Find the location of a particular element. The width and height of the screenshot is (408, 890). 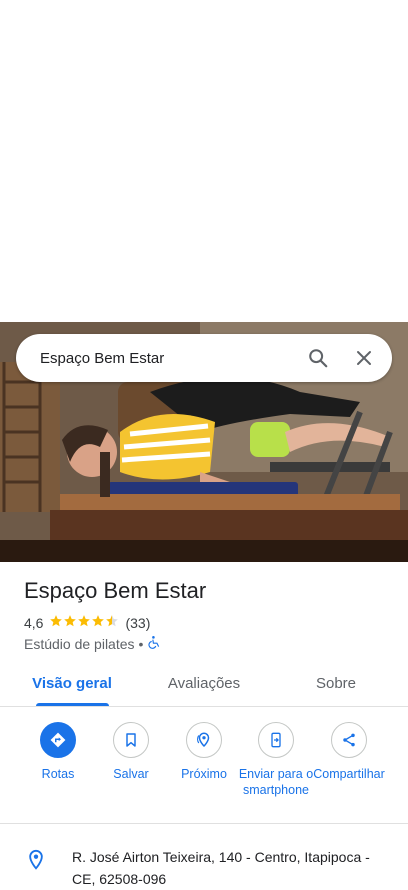

save-button: Salvar is located at coordinates (131, 752).